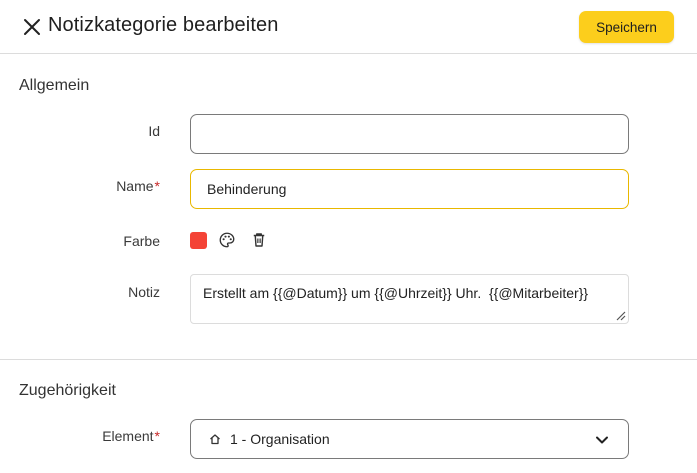  What do you see at coordinates (80, 241) in the screenshot?
I see `color-label: Farbe` at bounding box center [80, 241].